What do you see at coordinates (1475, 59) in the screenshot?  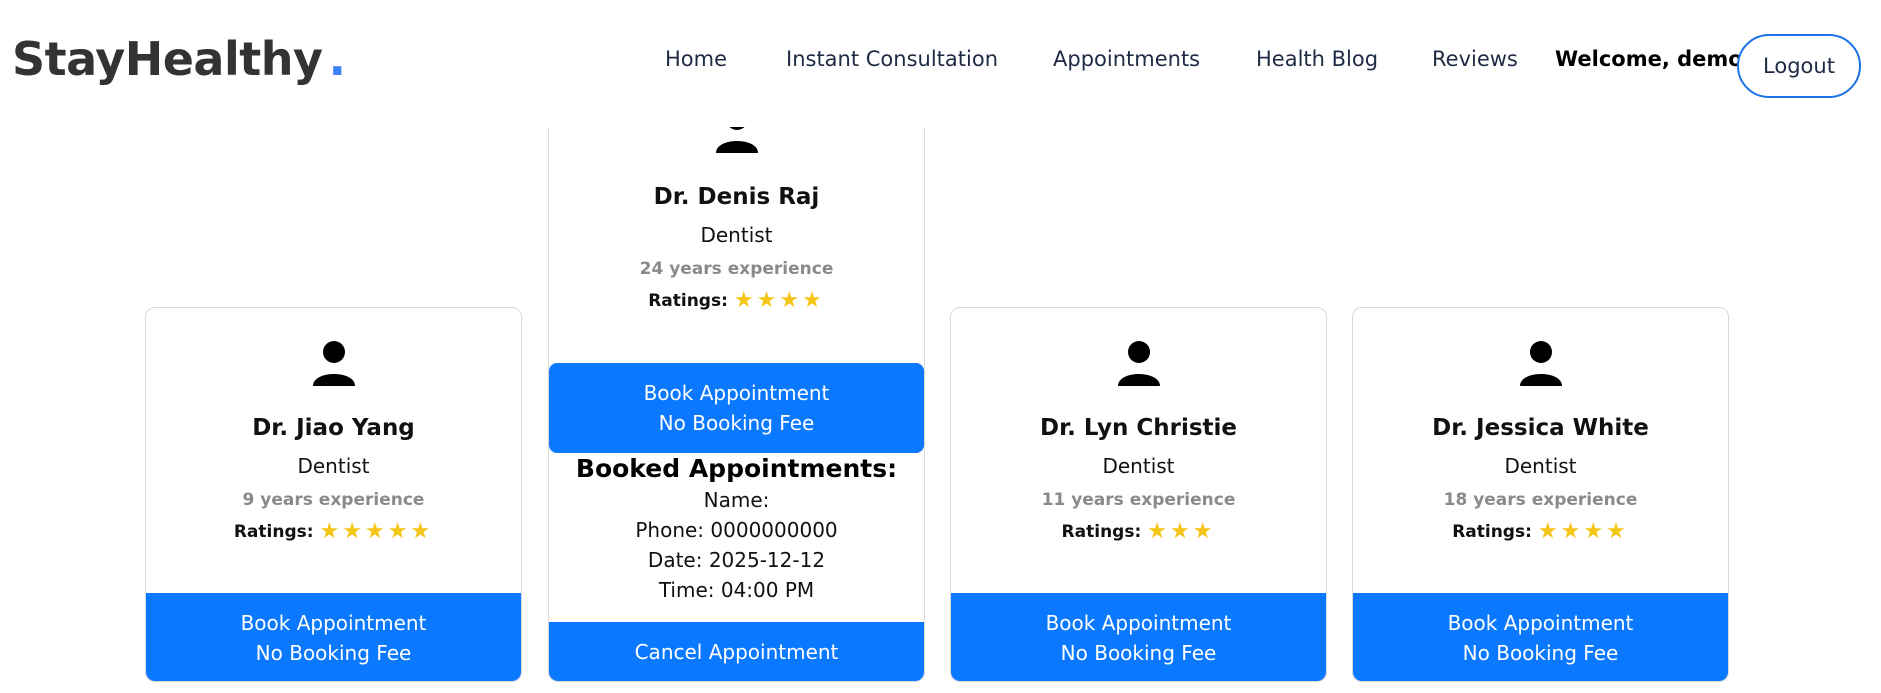 I see `nav-reviews: Reviews` at bounding box center [1475, 59].